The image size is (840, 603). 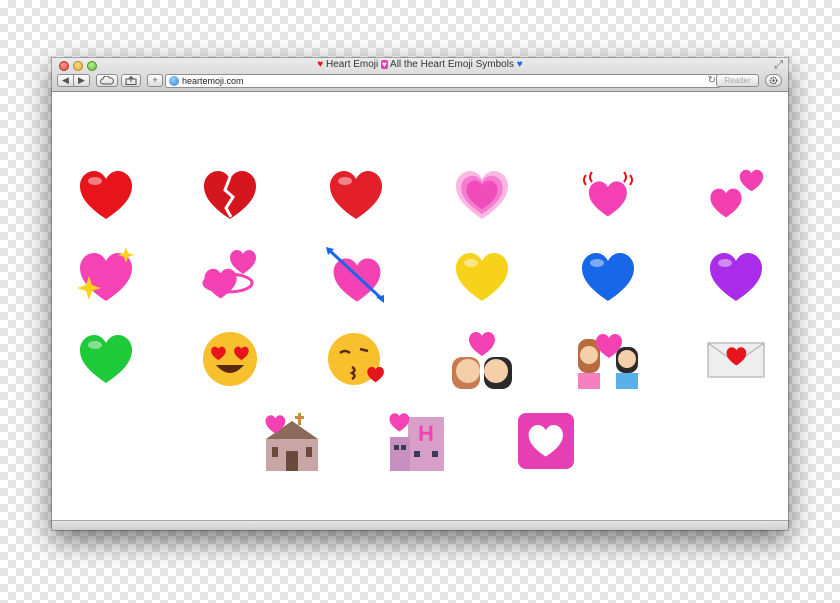 What do you see at coordinates (608, 277) in the screenshot?
I see `blue-heart-icon` at bounding box center [608, 277].